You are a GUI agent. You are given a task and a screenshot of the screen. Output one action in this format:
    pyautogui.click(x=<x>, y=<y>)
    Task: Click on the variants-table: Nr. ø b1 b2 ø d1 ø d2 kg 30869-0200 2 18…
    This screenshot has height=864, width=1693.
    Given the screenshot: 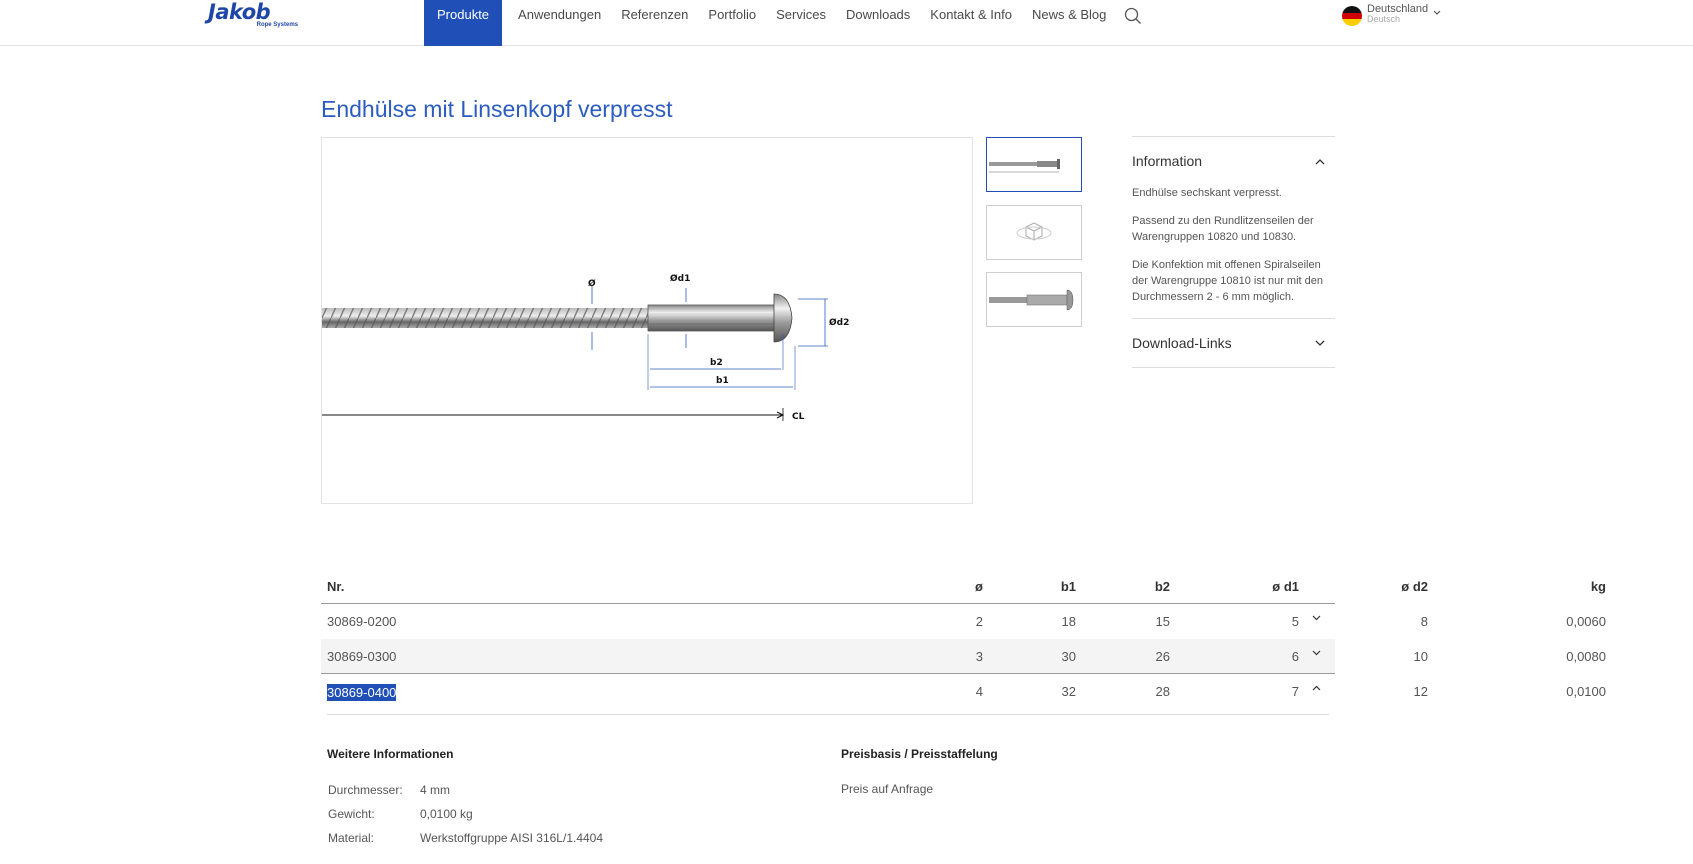 What is the action you would take?
    pyautogui.click(x=963, y=645)
    